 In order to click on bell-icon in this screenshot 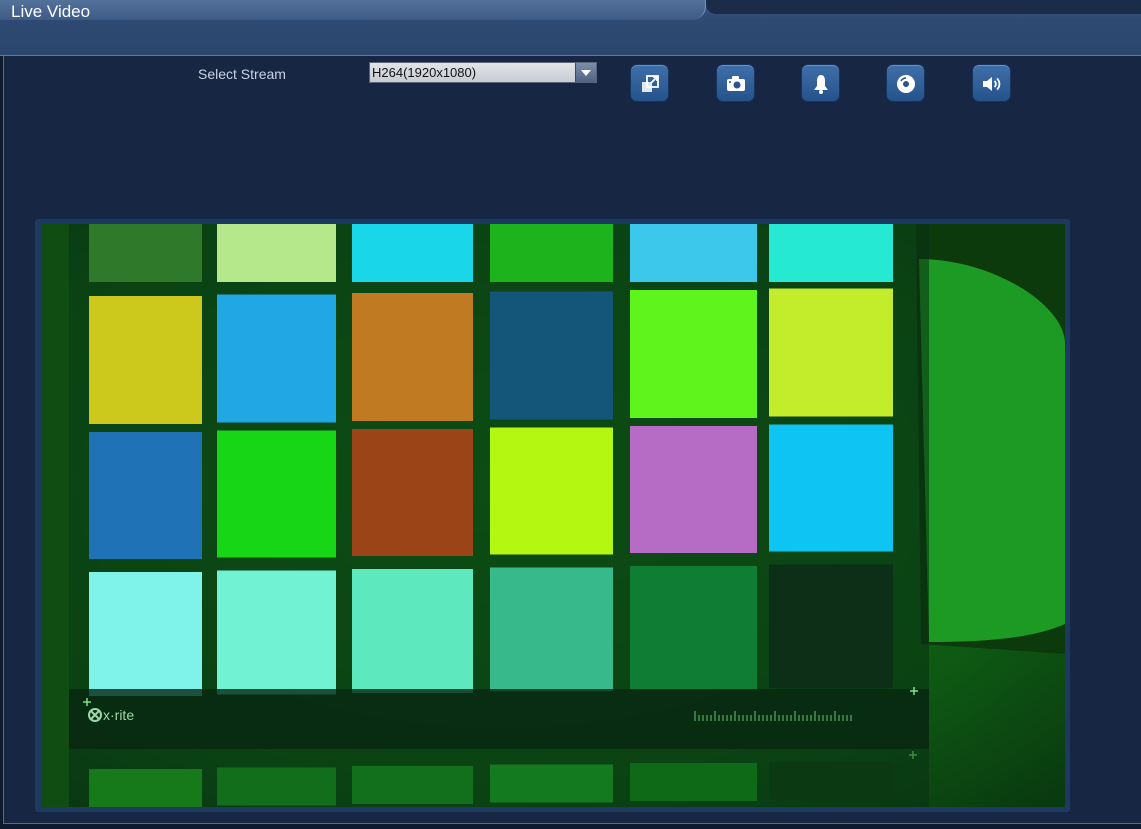, I will do `click(821, 84)`.